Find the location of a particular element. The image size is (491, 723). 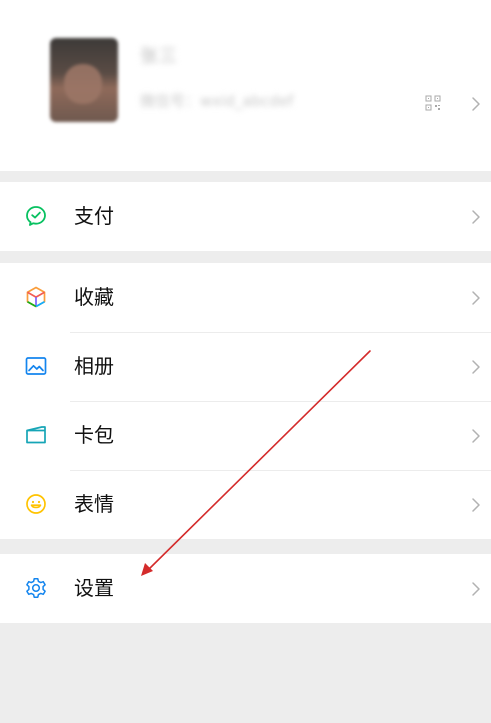

profile-name: 张三 is located at coordinates (159, 56).